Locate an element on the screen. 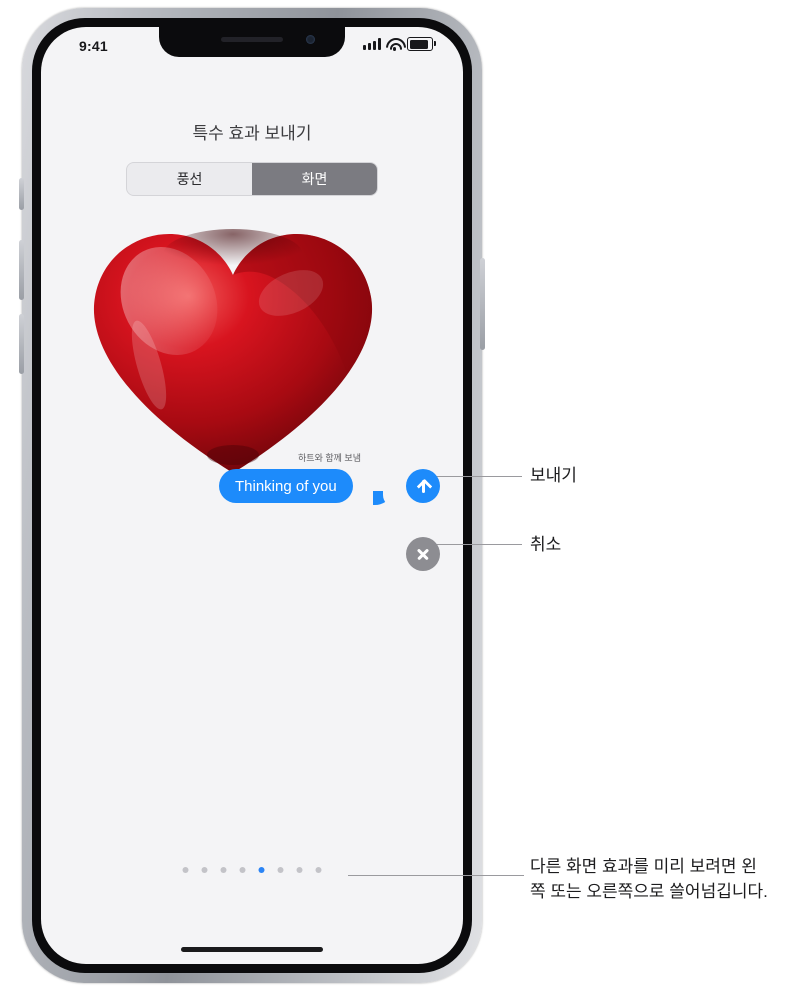 The height and width of the screenshot is (991, 785). side-power-button is located at coordinates (482, 304).